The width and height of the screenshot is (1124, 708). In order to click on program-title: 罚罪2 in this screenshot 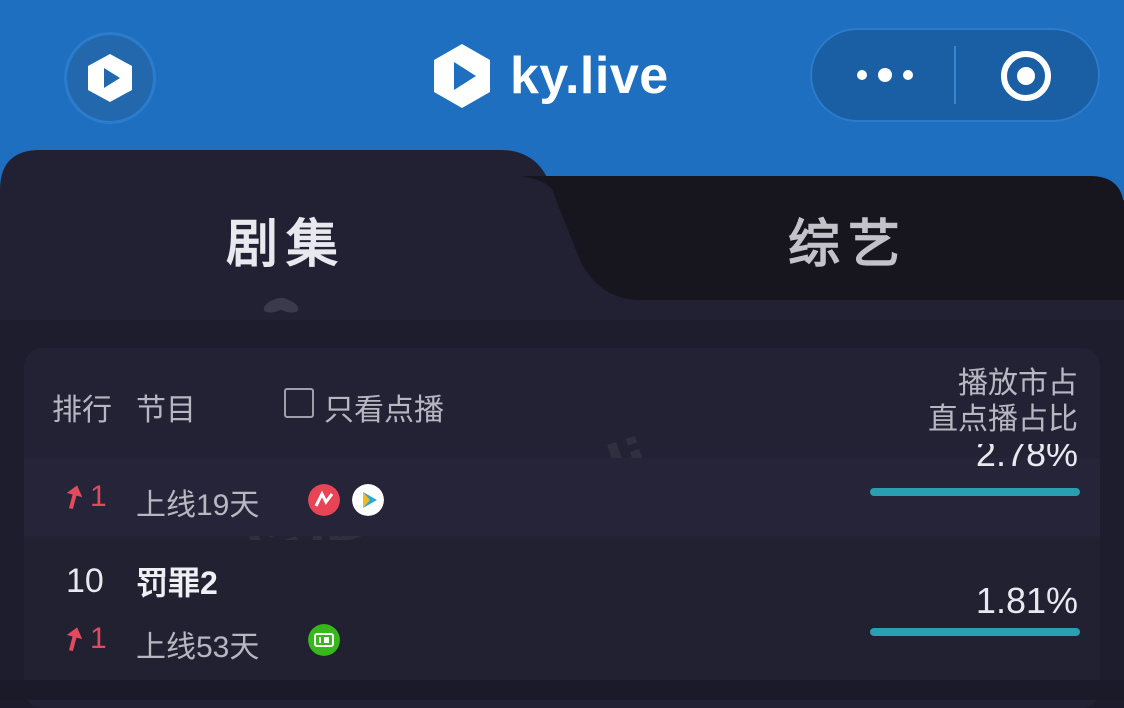, I will do `click(177, 581)`.